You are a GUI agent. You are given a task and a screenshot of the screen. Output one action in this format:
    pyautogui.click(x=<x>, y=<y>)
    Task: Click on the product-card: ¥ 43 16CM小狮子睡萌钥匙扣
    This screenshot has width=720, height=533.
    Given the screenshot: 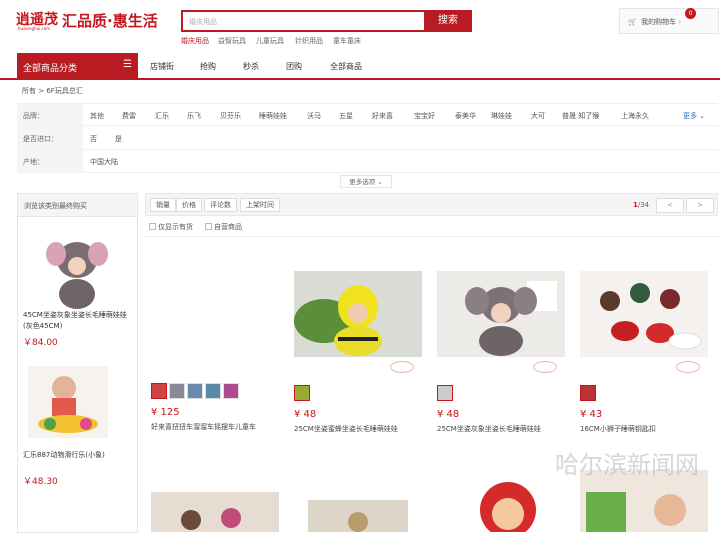 What is the action you would take?
    pyautogui.click(x=644, y=352)
    